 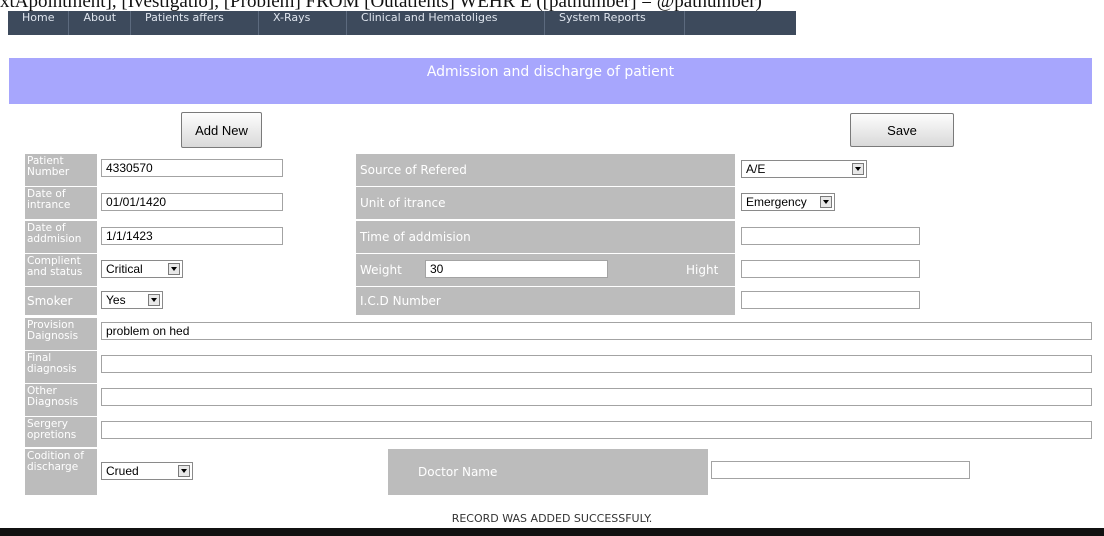 What do you see at coordinates (61, 472) in the screenshot?
I see `condition-discharge-label: Codition of discharge` at bounding box center [61, 472].